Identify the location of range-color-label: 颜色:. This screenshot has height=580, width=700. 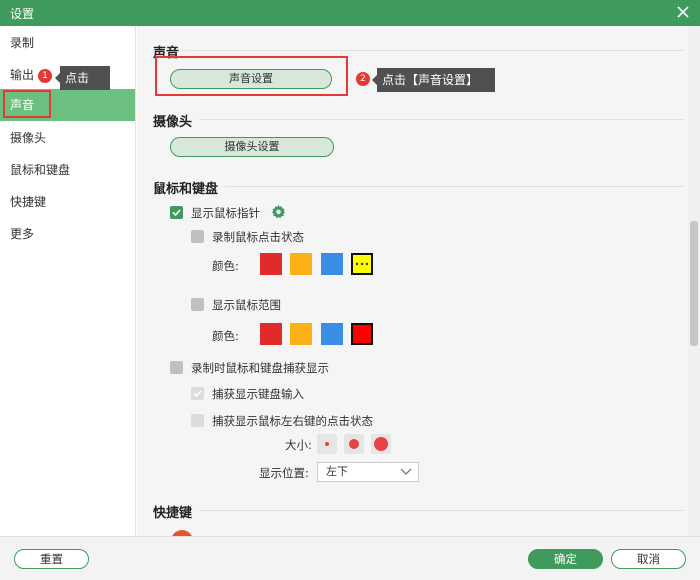
(225, 336).